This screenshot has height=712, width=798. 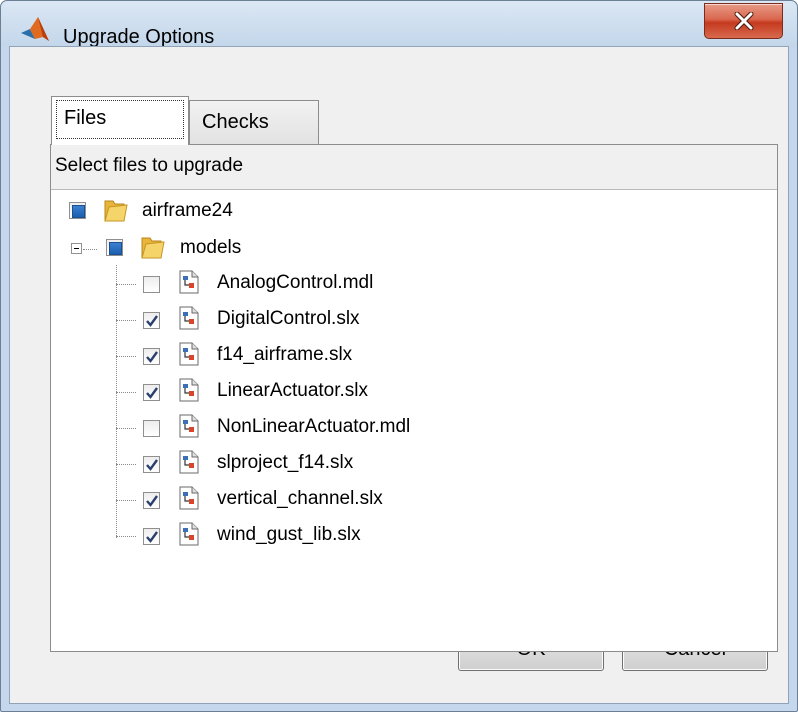 What do you see at coordinates (401, 388) in the screenshot?
I see `tree-node-file: LinearActuator.slx` at bounding box center [401, 388].